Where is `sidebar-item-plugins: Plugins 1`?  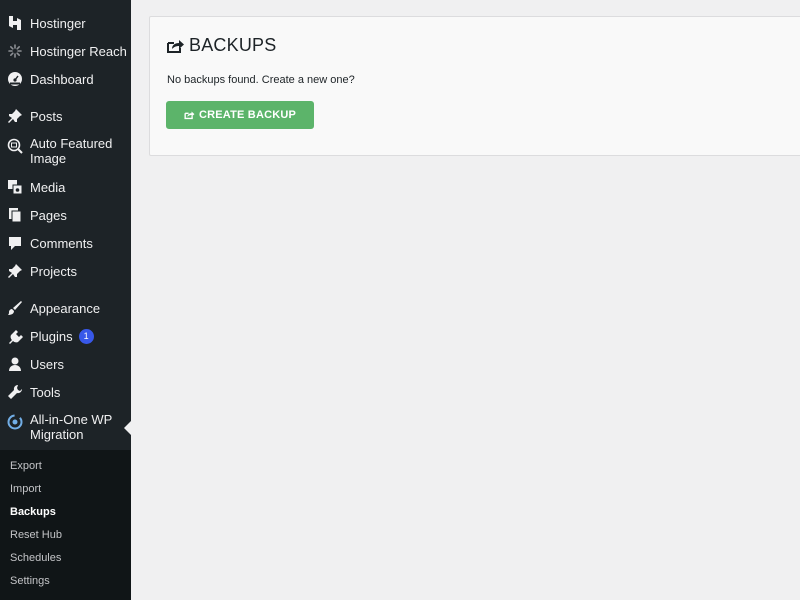 sidebar-item-plugins: Plugins 1 is located at coordinates (65, 336).